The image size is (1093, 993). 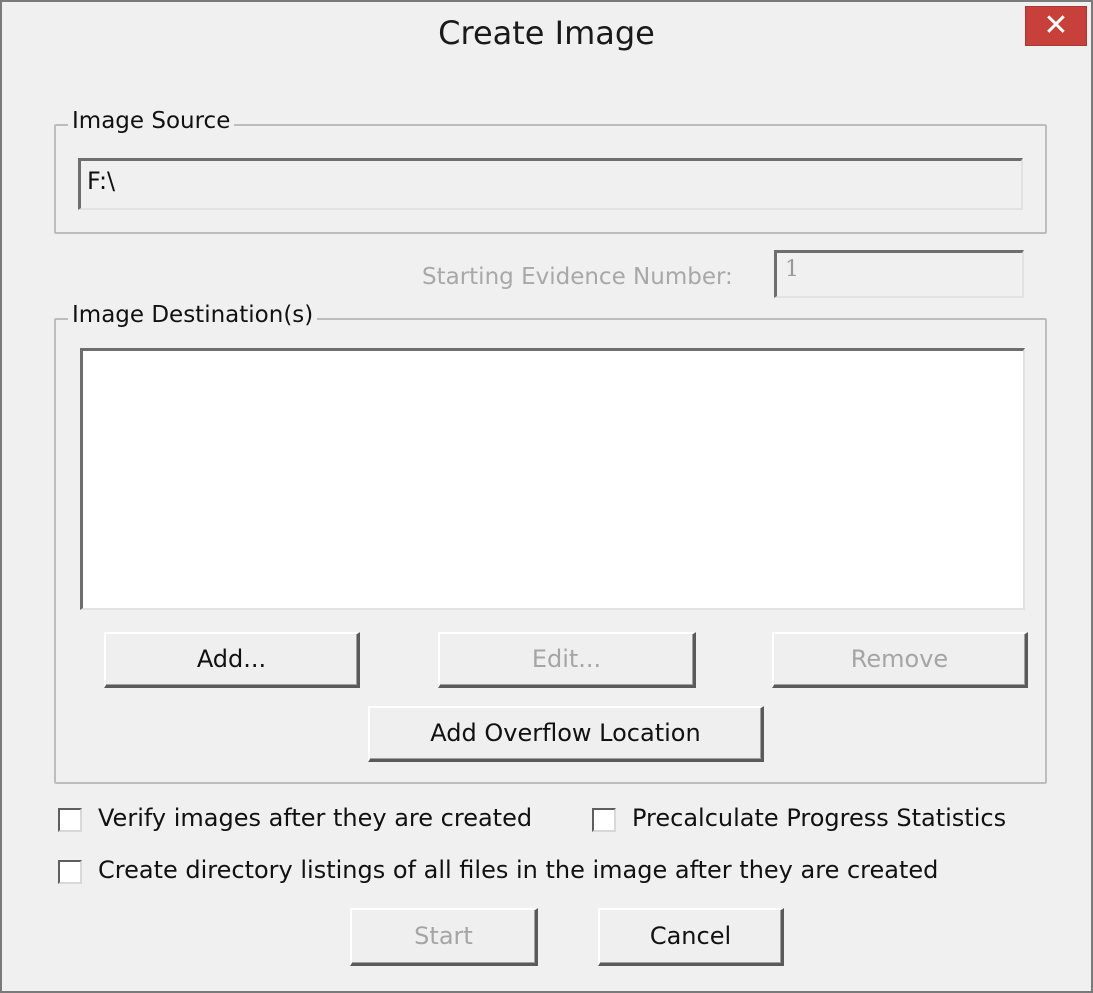 I want to click on title-bar: Create Image ✕, so click(x=546, y=41).